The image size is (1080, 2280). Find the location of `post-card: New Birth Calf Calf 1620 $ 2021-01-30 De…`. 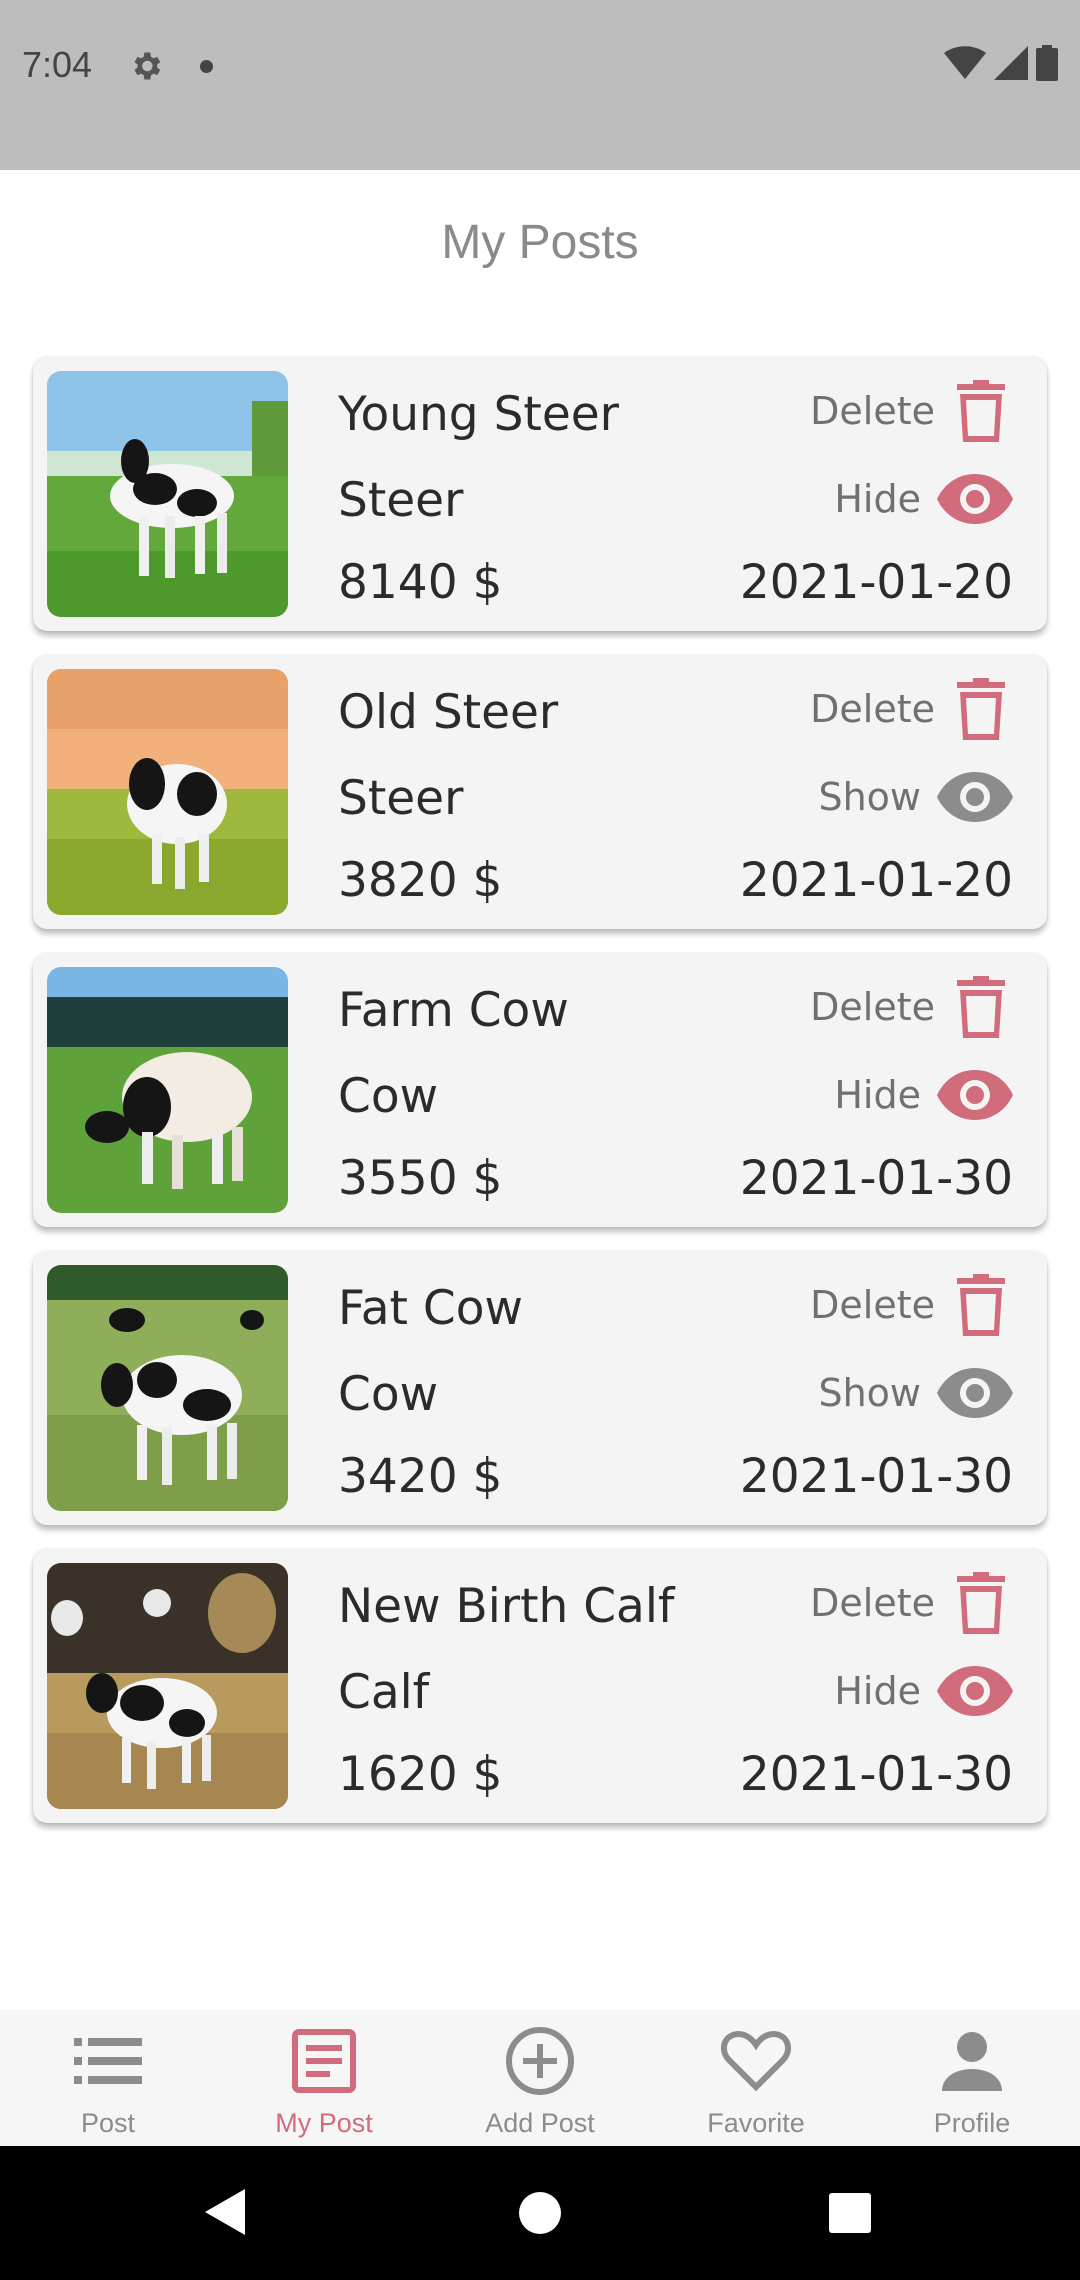

post-card: New Birth Calf Calf 1620 $ 2021-01-30 De… is located at coordinates (540, 1686).